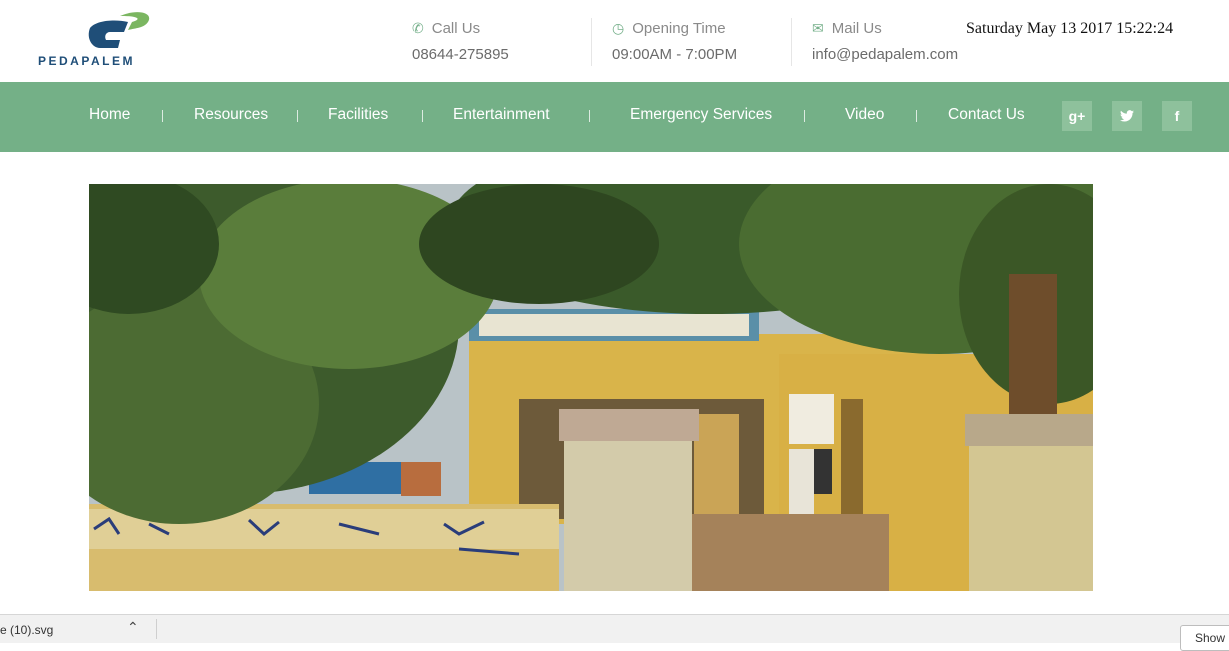 Image resolution: width=1229 pixels, height=651 pixels. What do you see at coordinates (418, 28) in the screenshot?
I see `phone-icon: ✆` at bounding box center [418, 28].